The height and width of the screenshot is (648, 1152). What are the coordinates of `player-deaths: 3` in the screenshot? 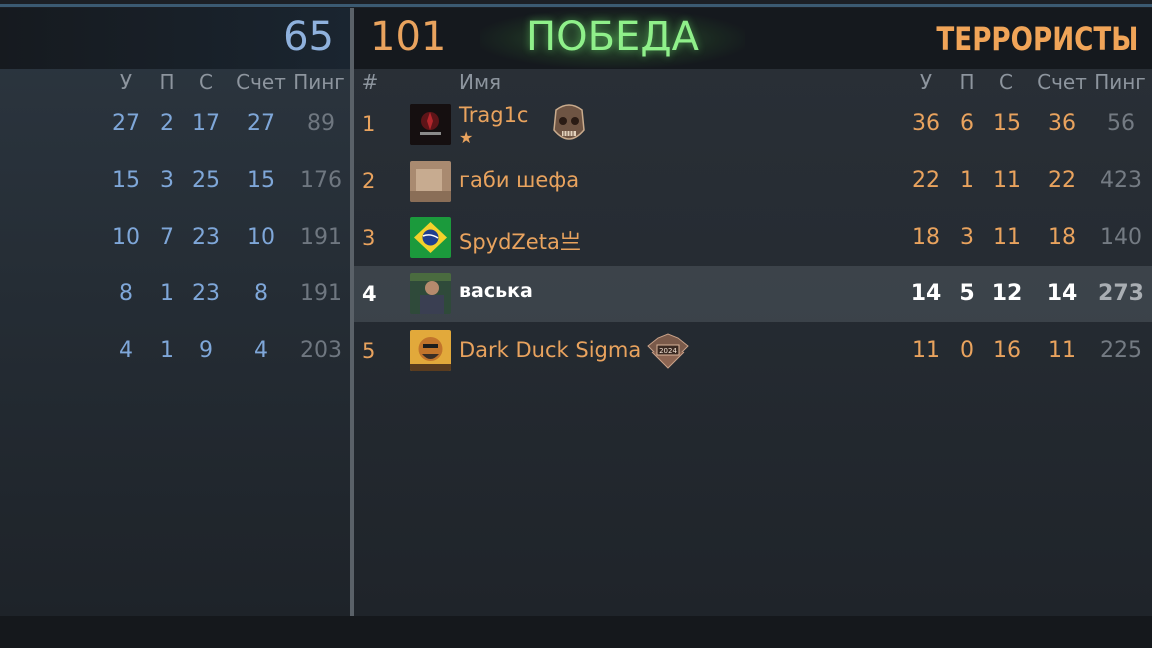 It's located at (967, 237).